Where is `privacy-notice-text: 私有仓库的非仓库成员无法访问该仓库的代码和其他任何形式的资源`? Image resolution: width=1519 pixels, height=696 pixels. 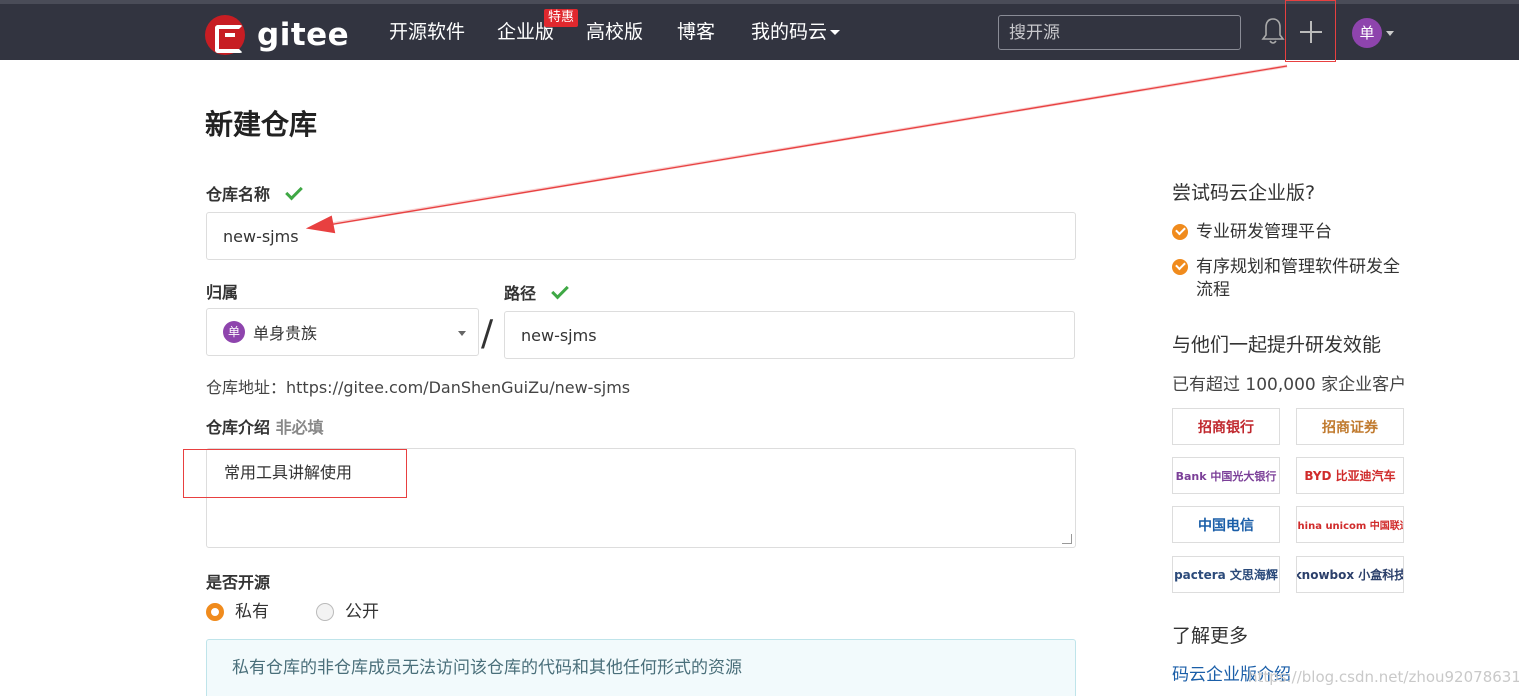 privacy-notice-text: 私有仓库的非仓库成员无法访问该仓库的代码和其他任何形式的资源 is located at coordinates (487, 668).